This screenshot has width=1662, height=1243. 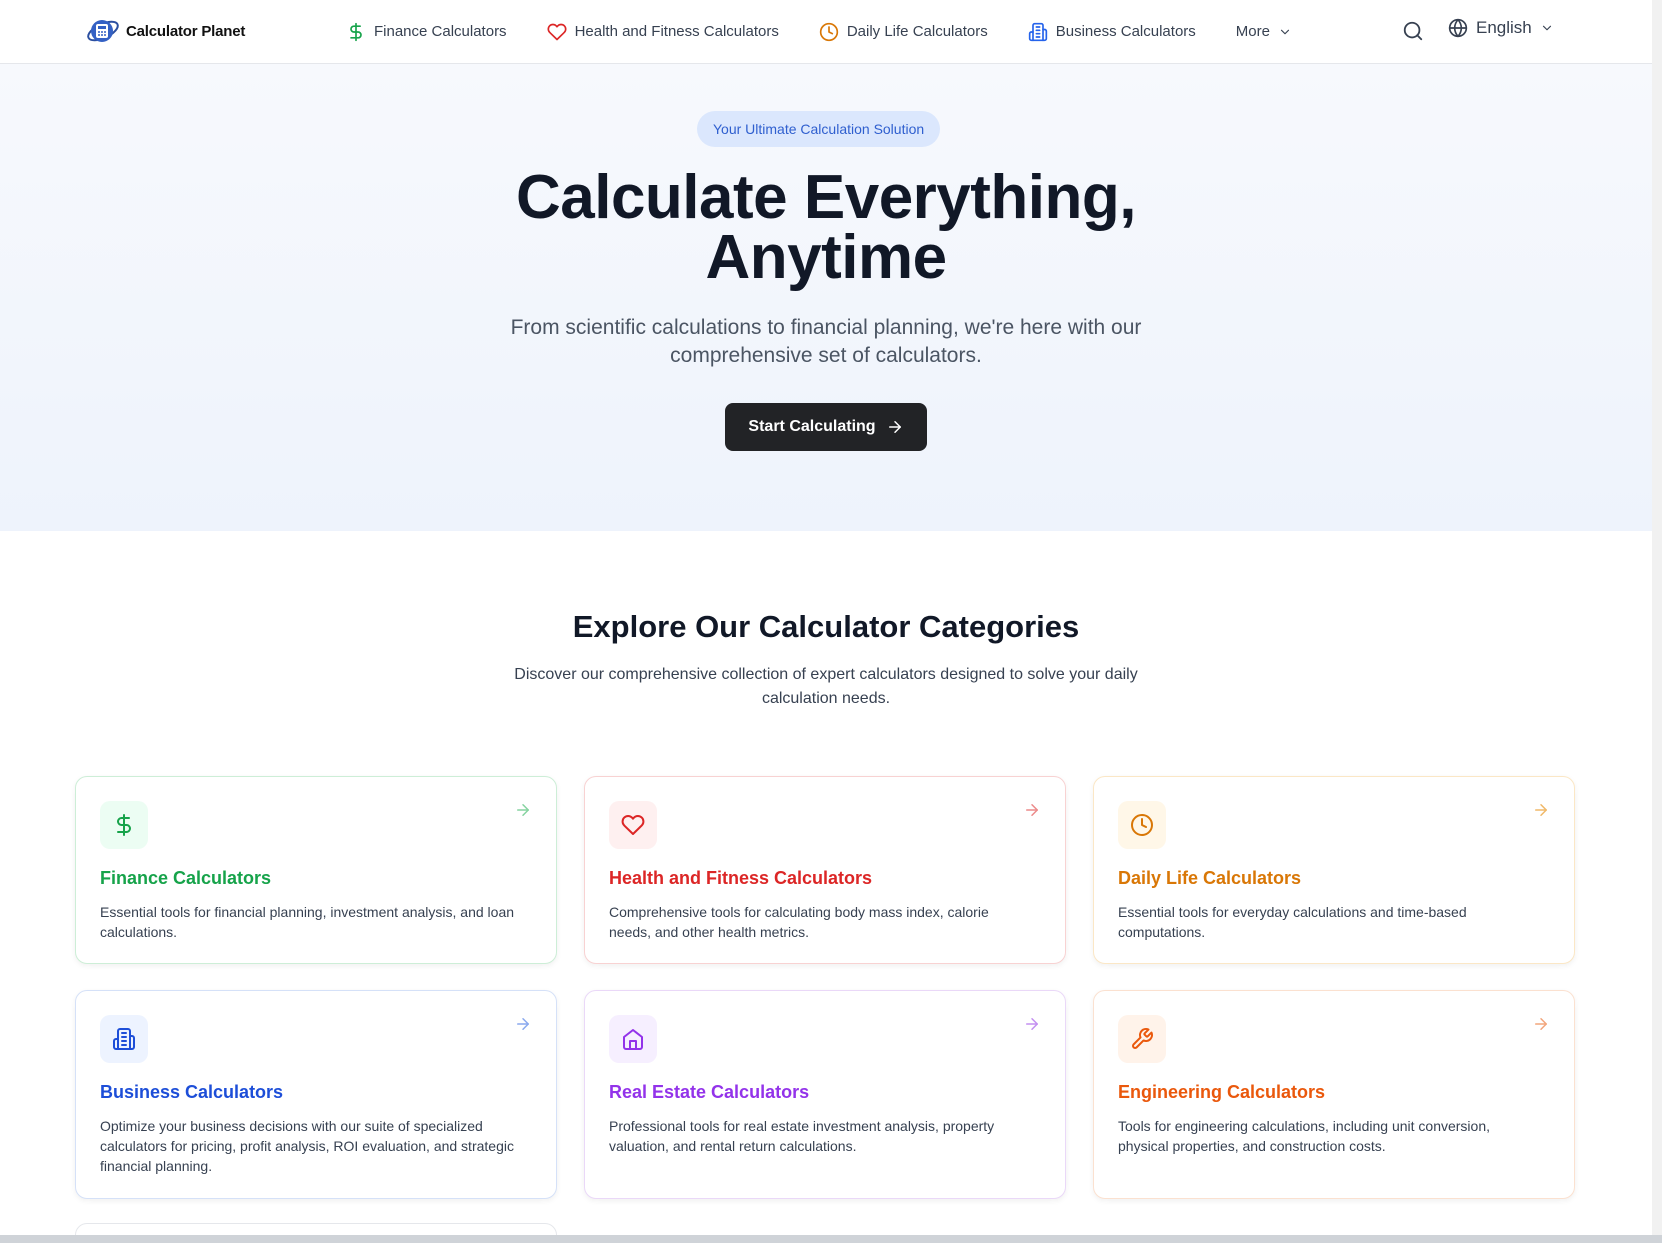 I want to click on logo: Calculator Planet, so click(x=165, y=31).